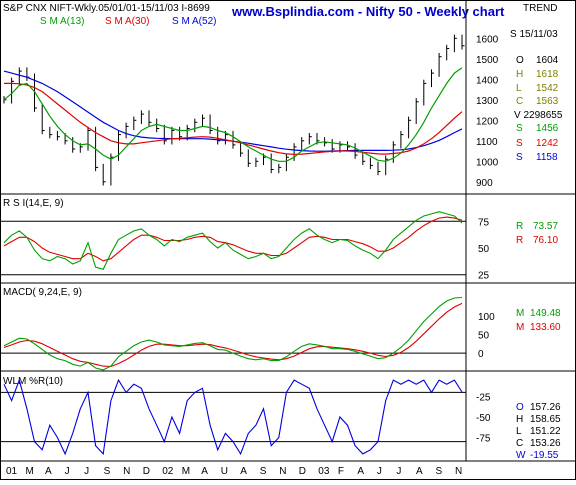  What do you see at coordinates (62, 21) in the screenshot?
I see `sma13-label: S M A(13)` at bounding box center [62, 21].